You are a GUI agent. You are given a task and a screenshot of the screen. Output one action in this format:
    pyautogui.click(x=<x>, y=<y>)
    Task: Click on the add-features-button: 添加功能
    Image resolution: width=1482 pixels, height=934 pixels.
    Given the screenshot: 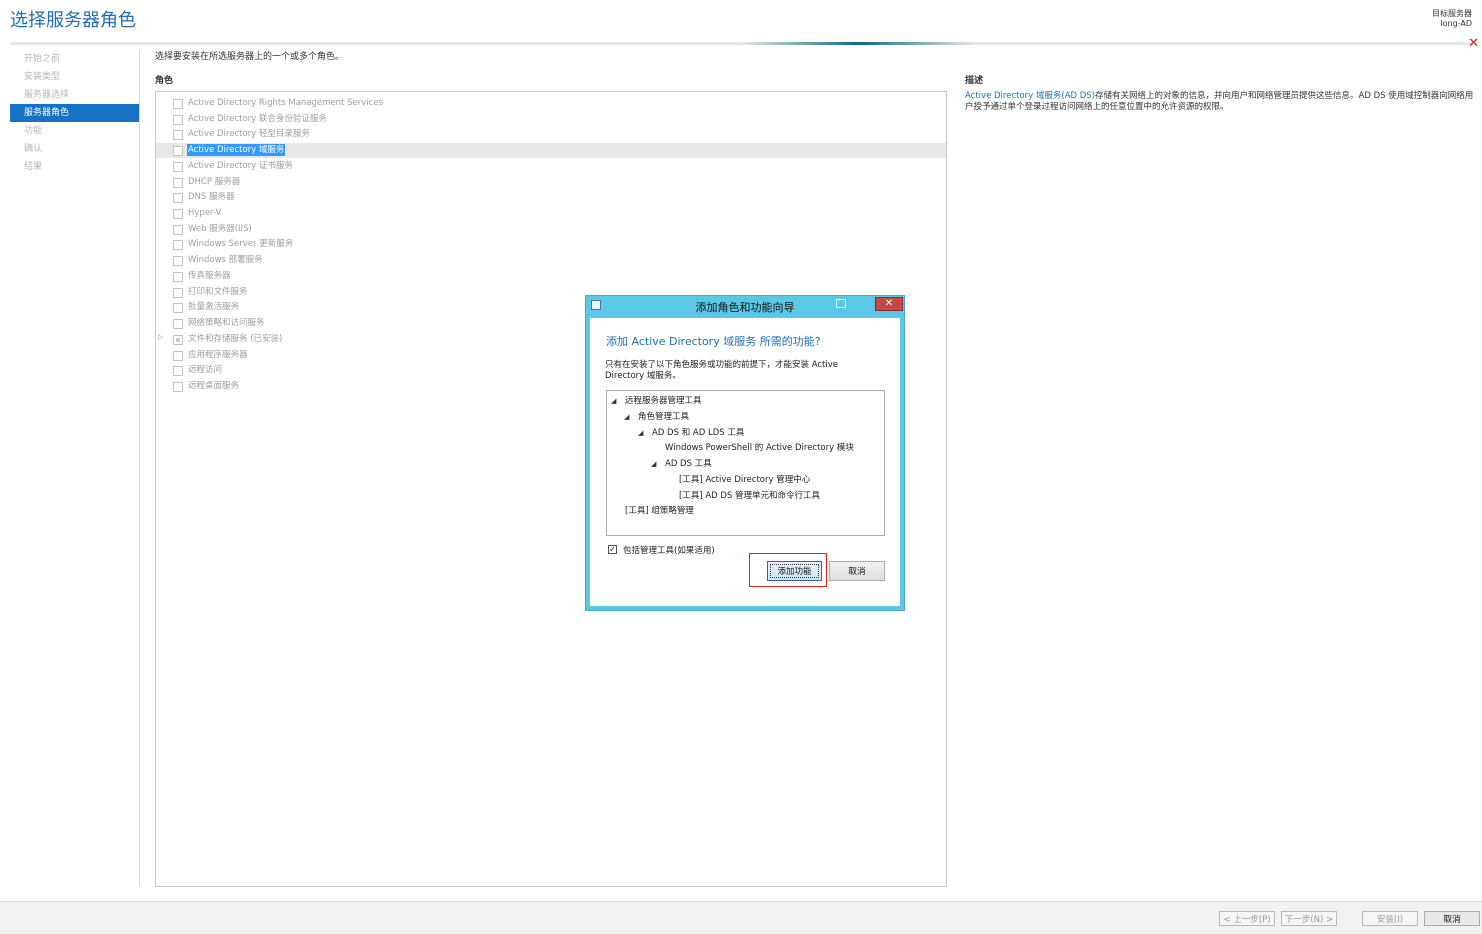 What is the action you would take?
    pyautogui.click(x=794, y=571)
    